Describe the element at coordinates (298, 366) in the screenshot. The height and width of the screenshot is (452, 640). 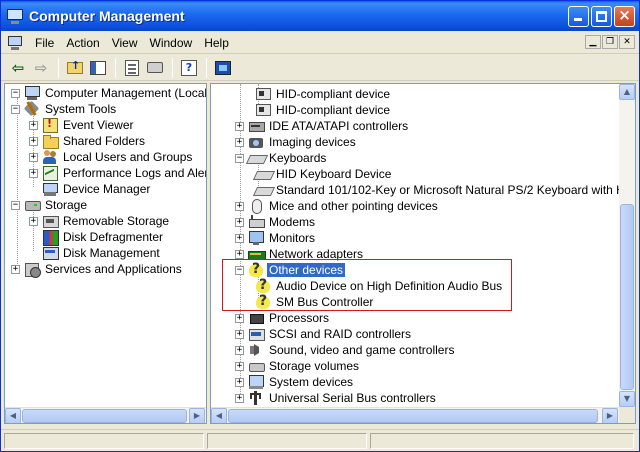
I see `category-storage-volumes: + Storage volumes` at that location.